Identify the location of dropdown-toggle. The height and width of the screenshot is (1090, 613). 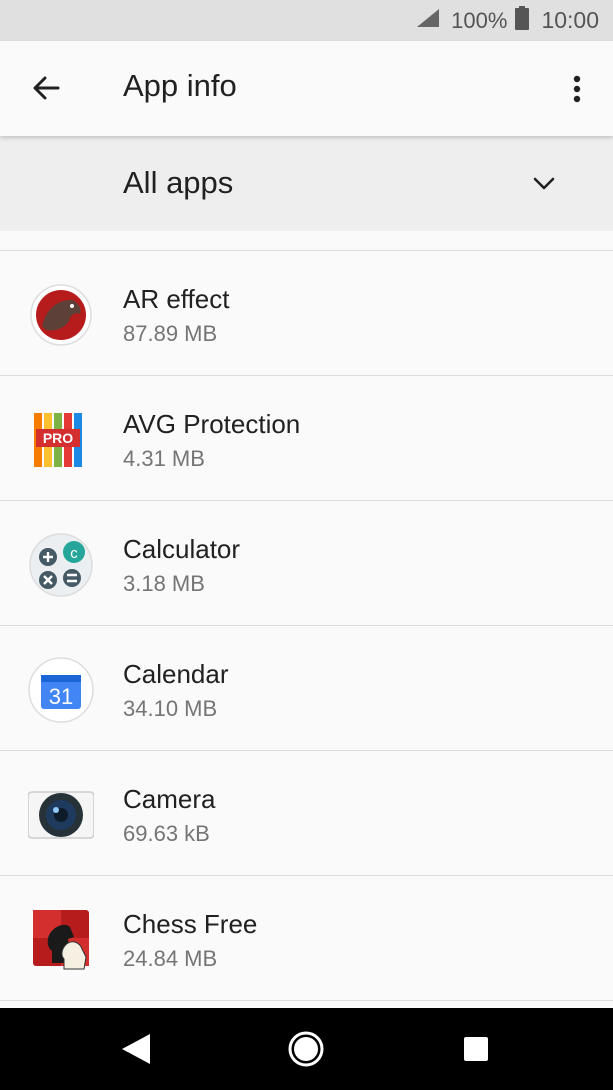
(544, 184).